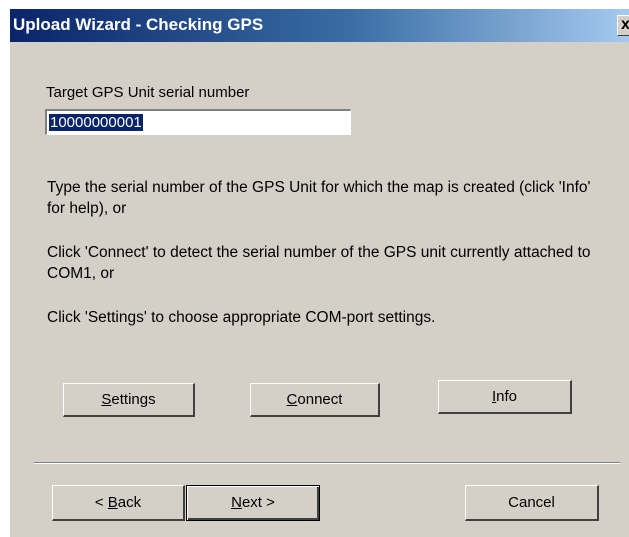 The width and height of the screenshot is (629, 537). Describe the element at coordinates (101, 502) in the screenshot. I see `back-prefix: <` at that location.